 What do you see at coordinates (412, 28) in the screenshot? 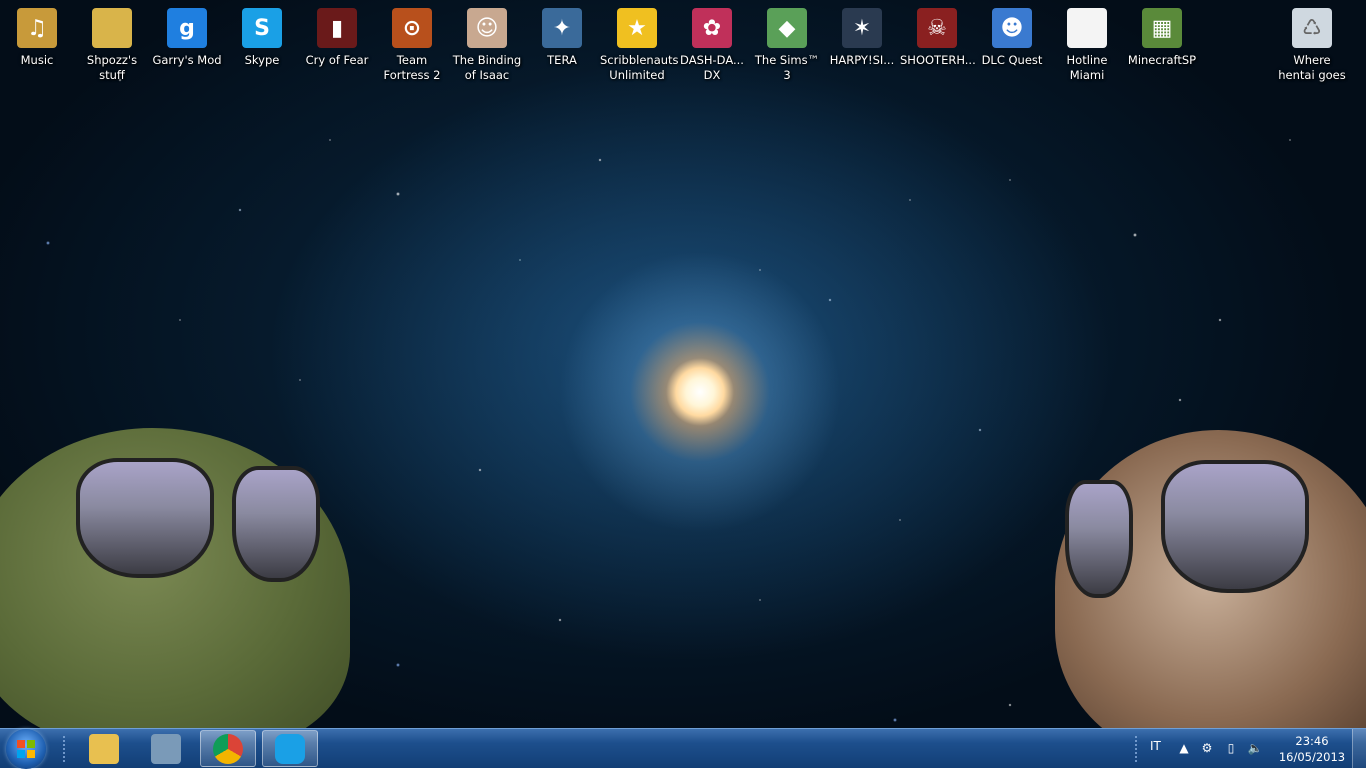
I see `team-fortress-2-icon: ⊙` at bounding box center [412, 28].